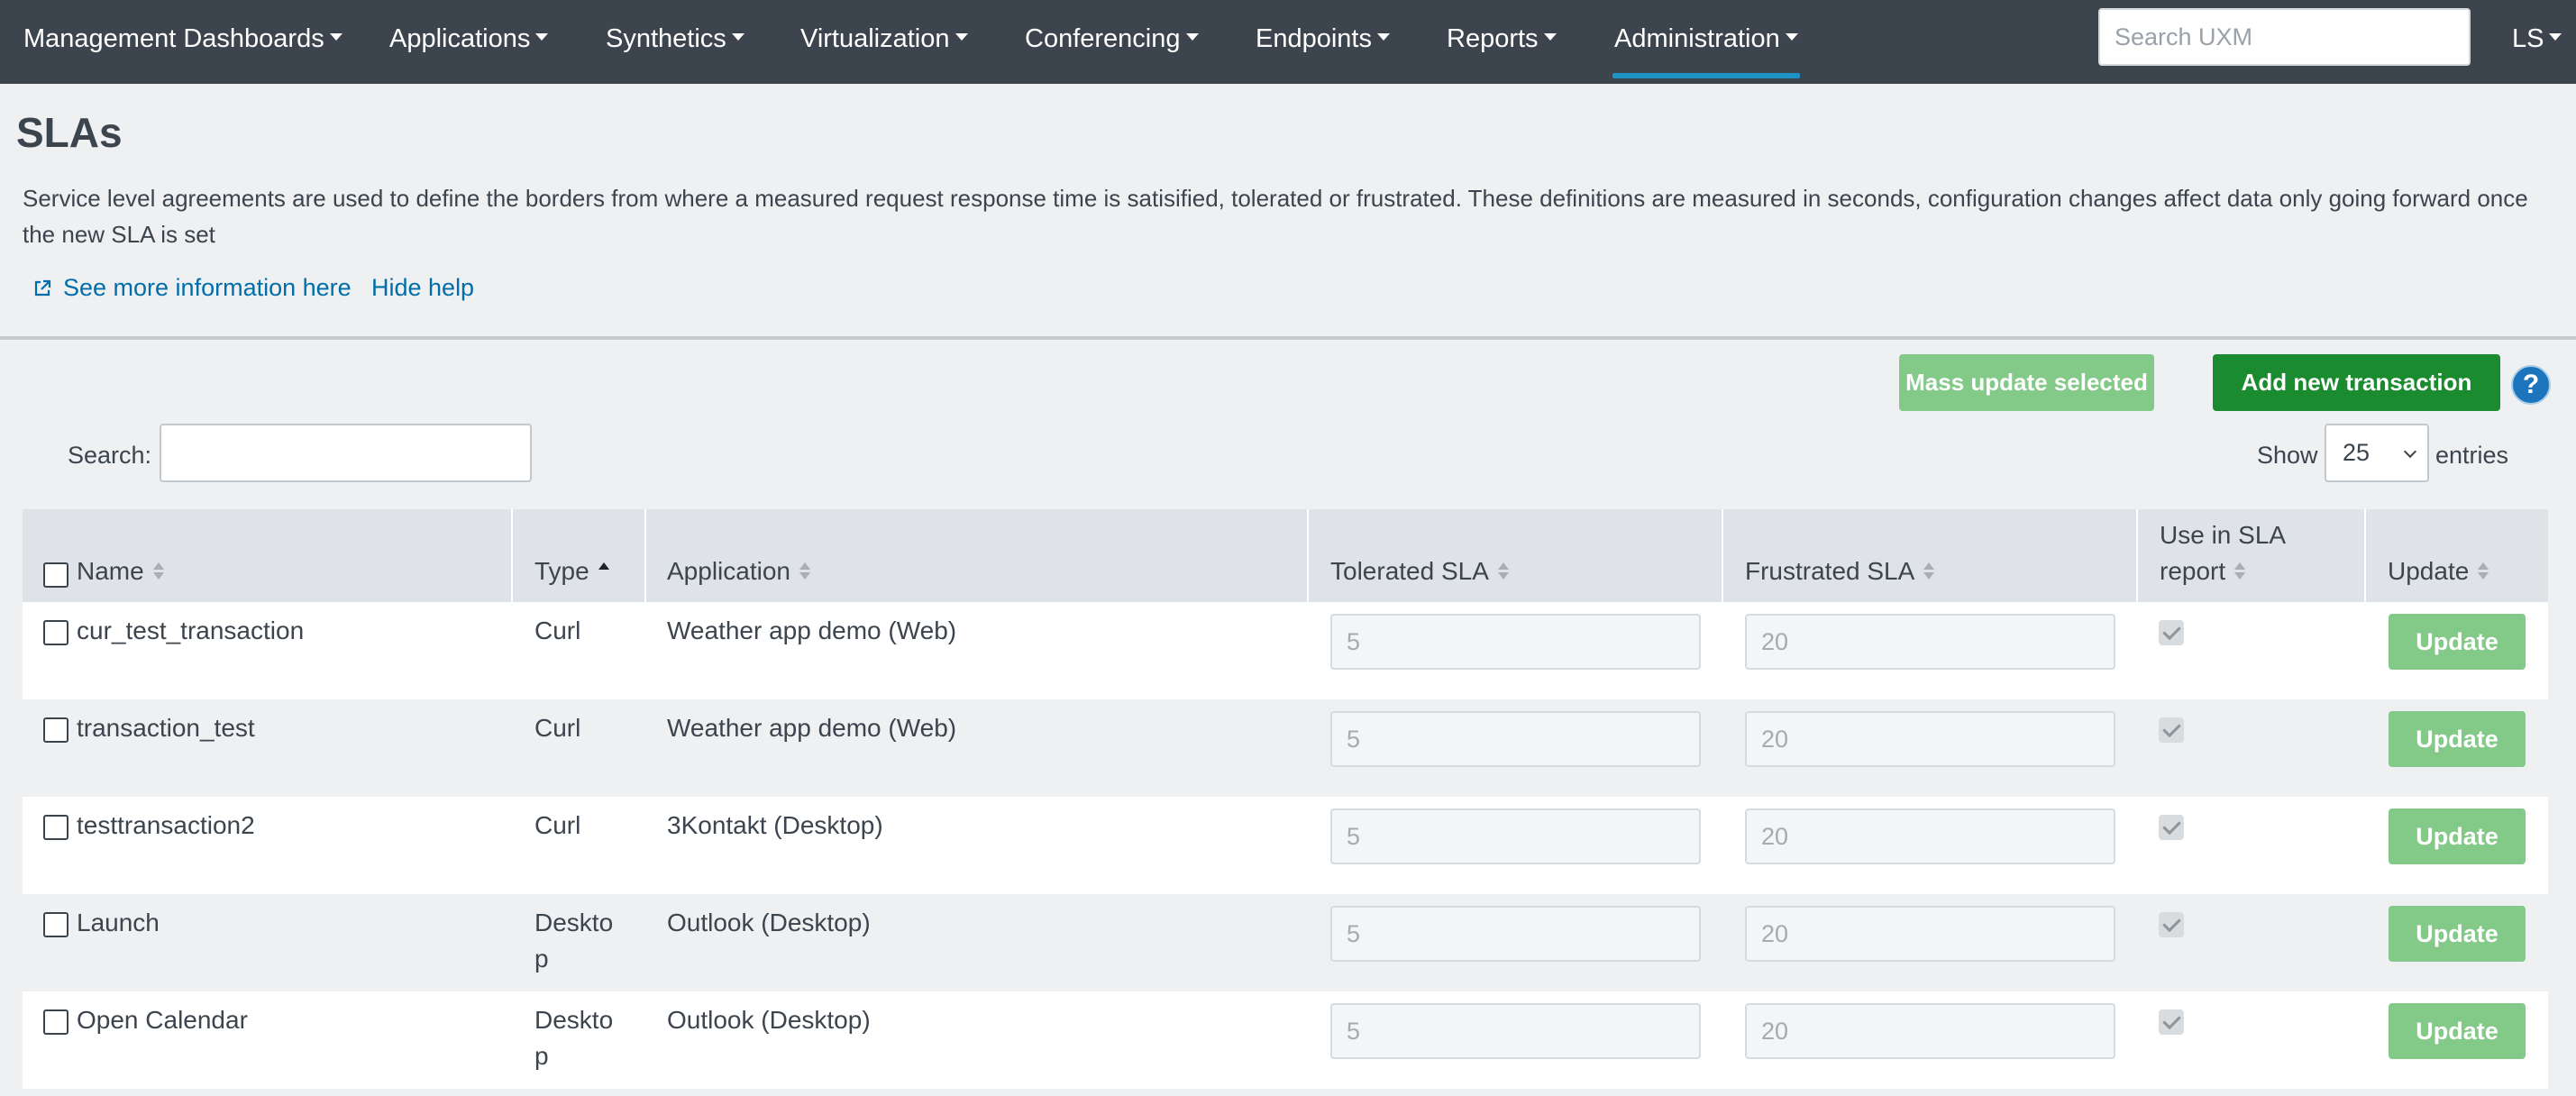  Describe the element at coordinates (166, 825) in the screenshot. I see `transaction-name: testtransaction2` at that location.